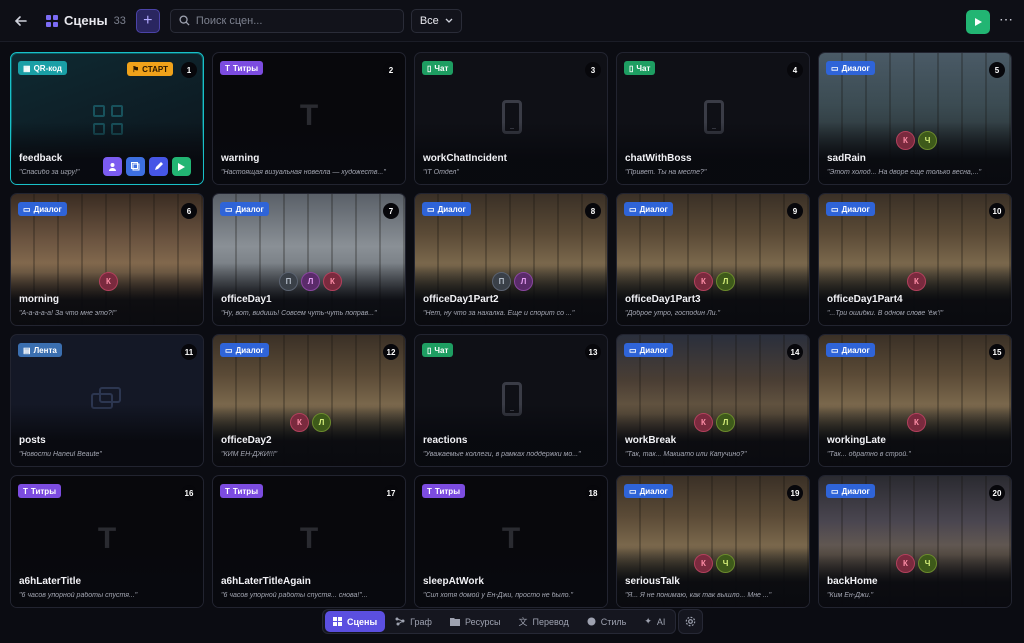 Image resolution: width=1024 pixels, height=643 pixels. What do you see at coordinates (135, 69) in the screenshot?
I see `flag-icon: ⚑` at bounding box center [135, 69].